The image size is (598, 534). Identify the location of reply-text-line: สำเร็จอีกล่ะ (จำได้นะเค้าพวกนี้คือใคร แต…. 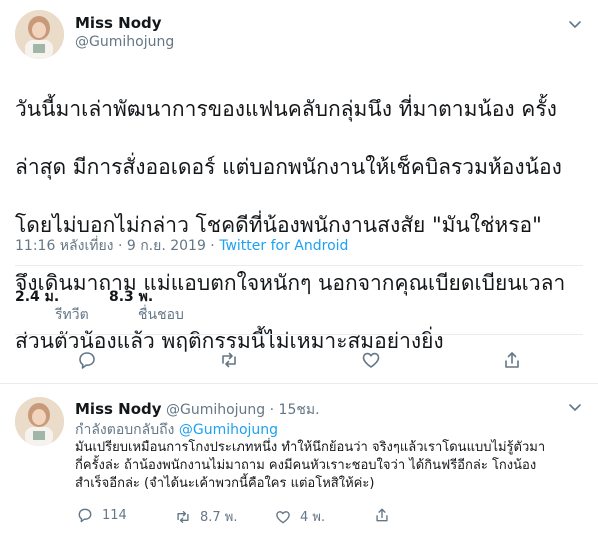
(225, 483).